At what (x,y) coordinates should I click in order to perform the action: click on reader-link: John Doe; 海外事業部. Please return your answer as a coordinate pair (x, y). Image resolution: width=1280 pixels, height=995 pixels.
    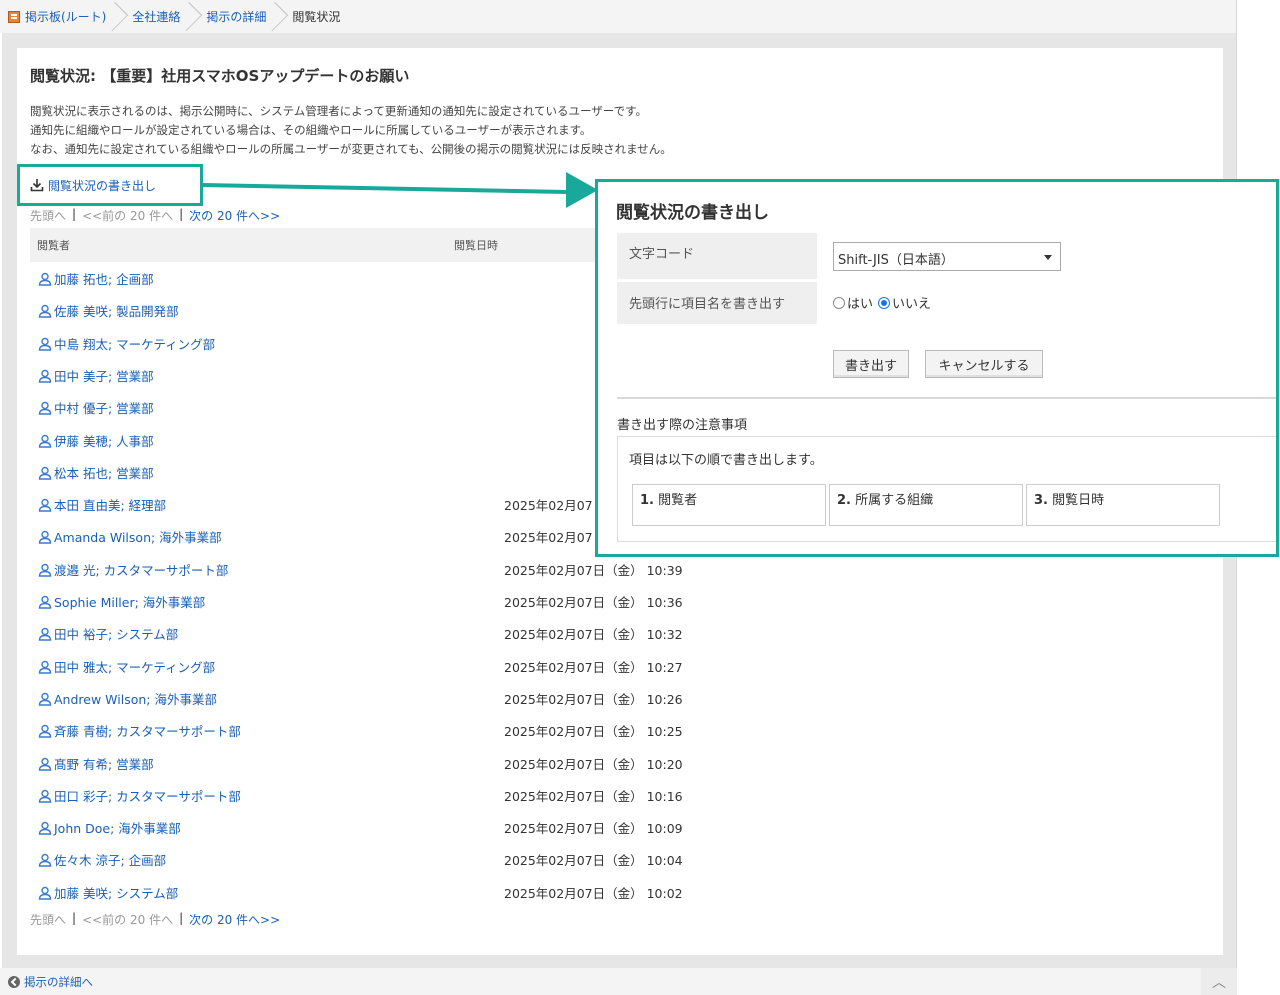
    Looking at the image, I should click on (109, 827).